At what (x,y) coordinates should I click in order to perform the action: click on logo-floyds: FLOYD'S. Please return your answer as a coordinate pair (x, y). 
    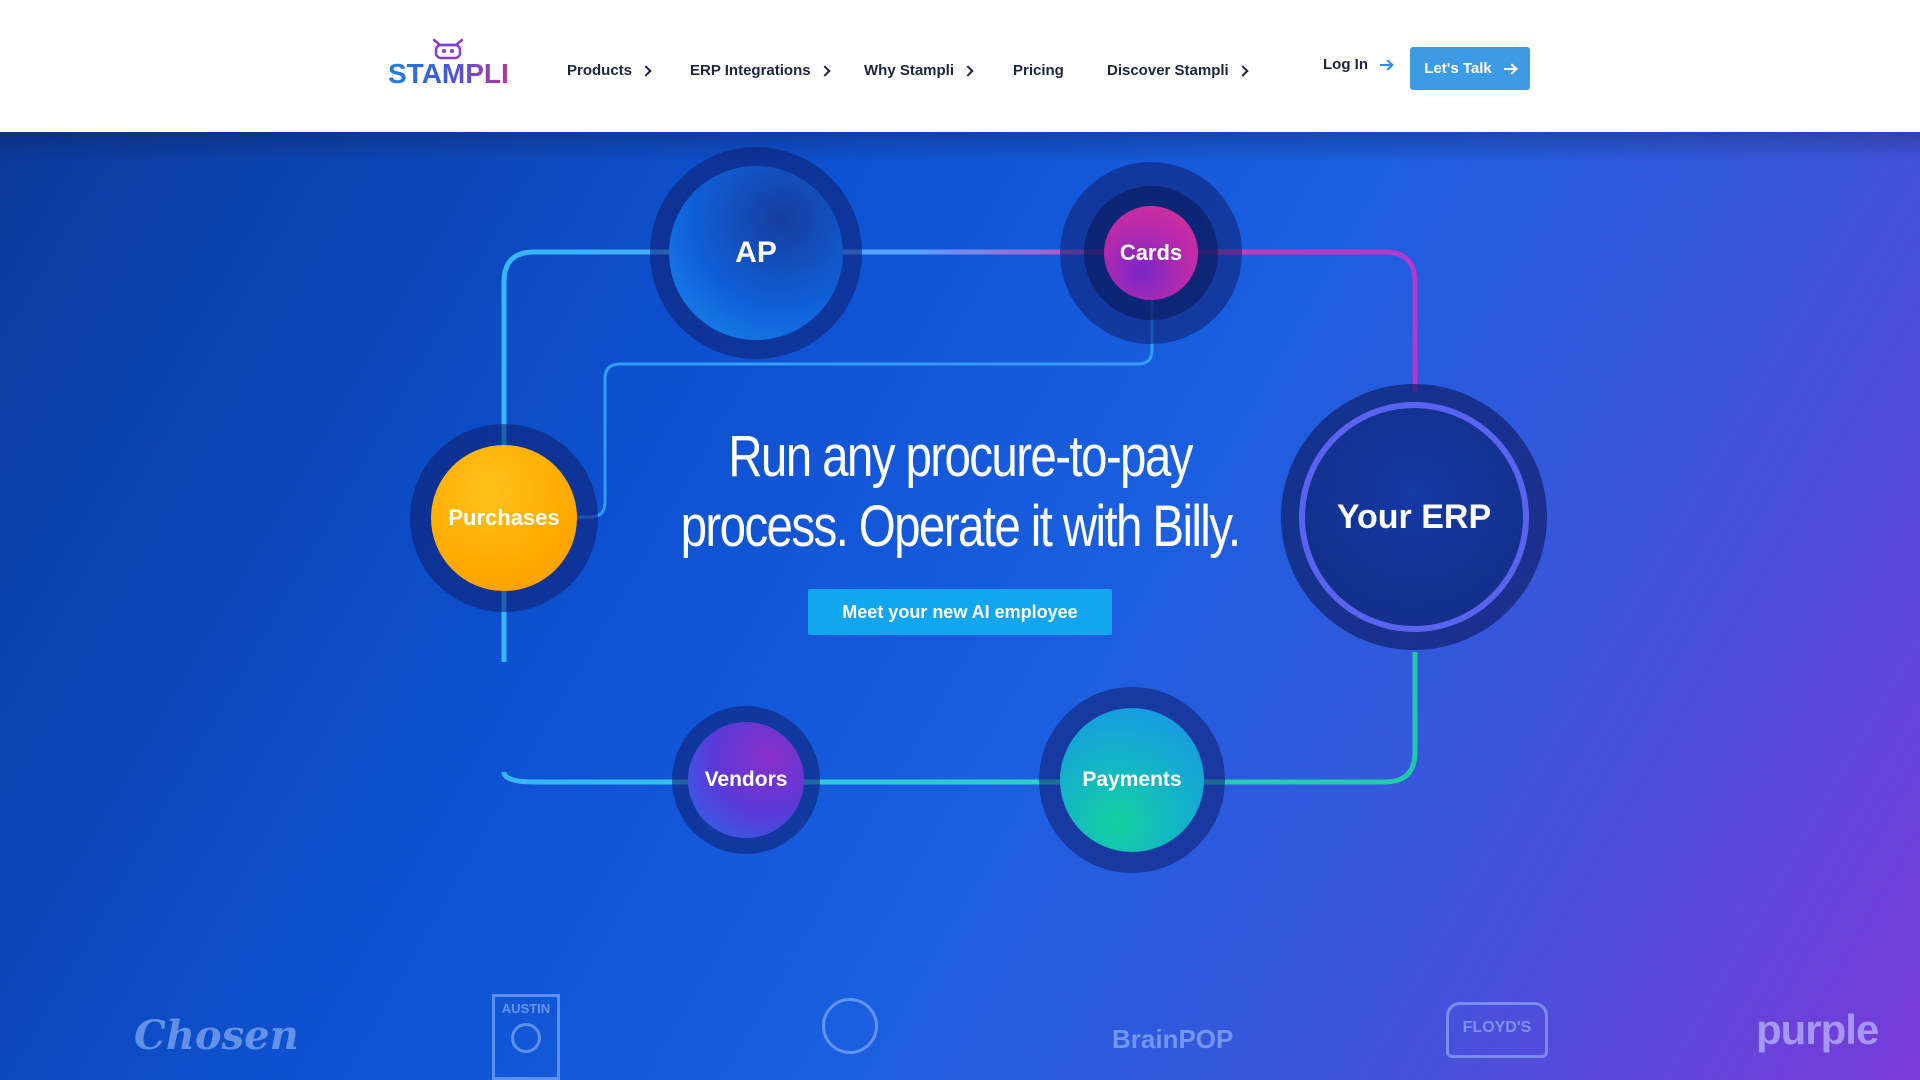
    Looking at the image, I should click on (1497, 1030).